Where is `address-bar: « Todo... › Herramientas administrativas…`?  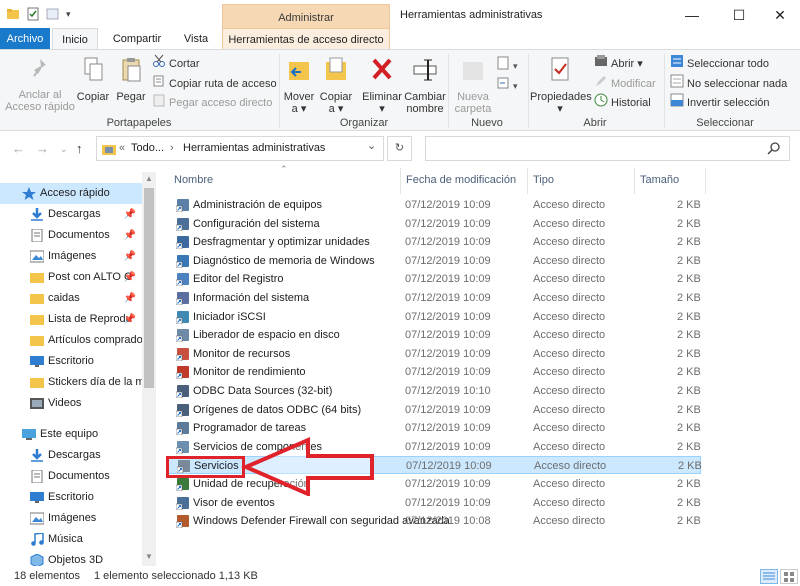 address-bar: « Todo... › Herramientas administrativas… is located at coordinates (240, 148).